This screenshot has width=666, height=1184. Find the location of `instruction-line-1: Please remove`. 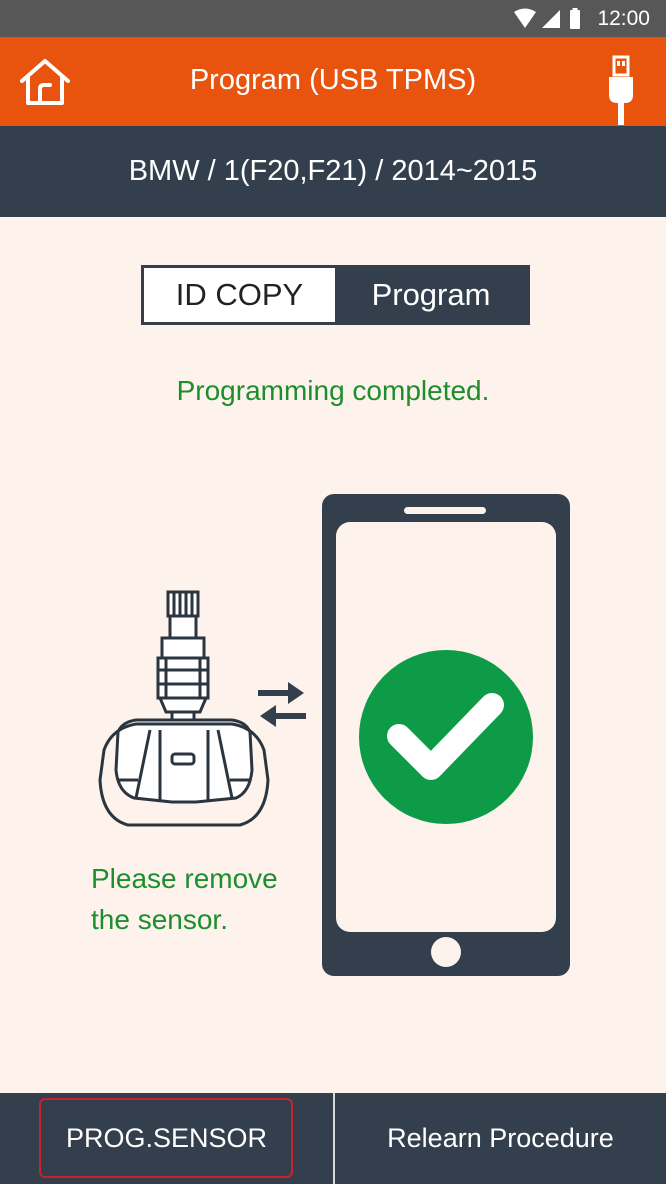

instruction-line-1: Please remove is located at coordinates (184, 878).